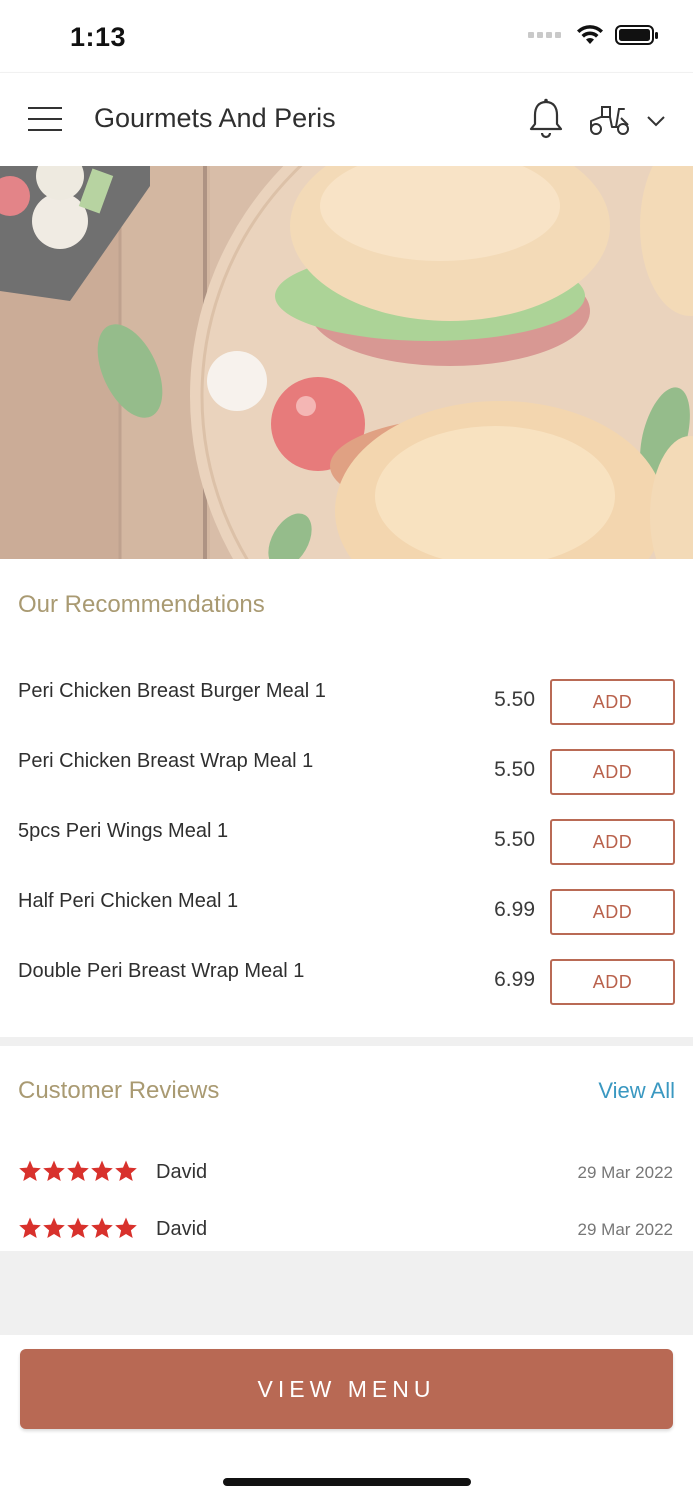 This screenshot has width=693, height=1500. Describe the element at coordinates (346, 1293) in the screenshot. I see `spacer-area` at that location.